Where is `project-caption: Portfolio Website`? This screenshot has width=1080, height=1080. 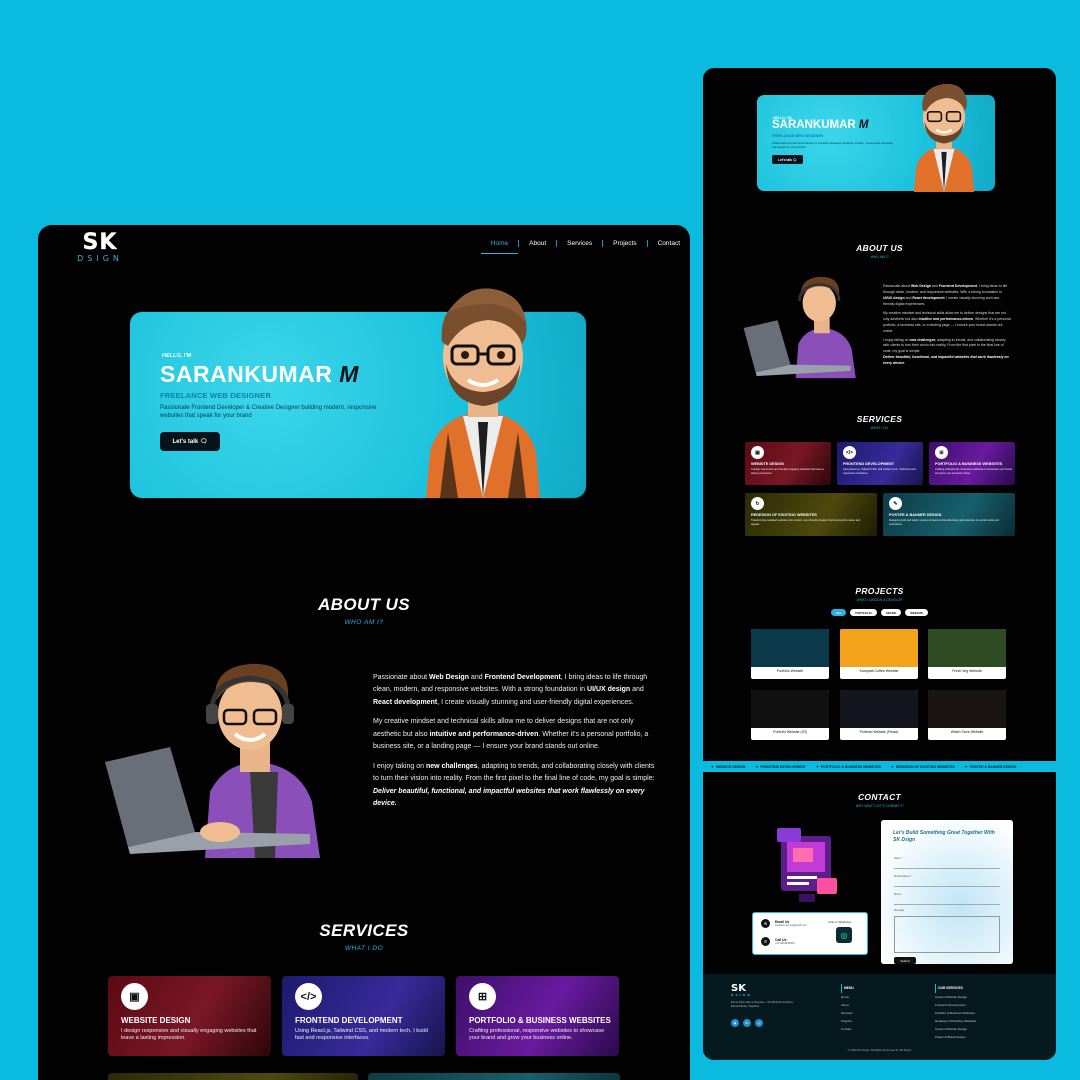
project-caption: Portfolio Website is located at coordinates (790, 671).